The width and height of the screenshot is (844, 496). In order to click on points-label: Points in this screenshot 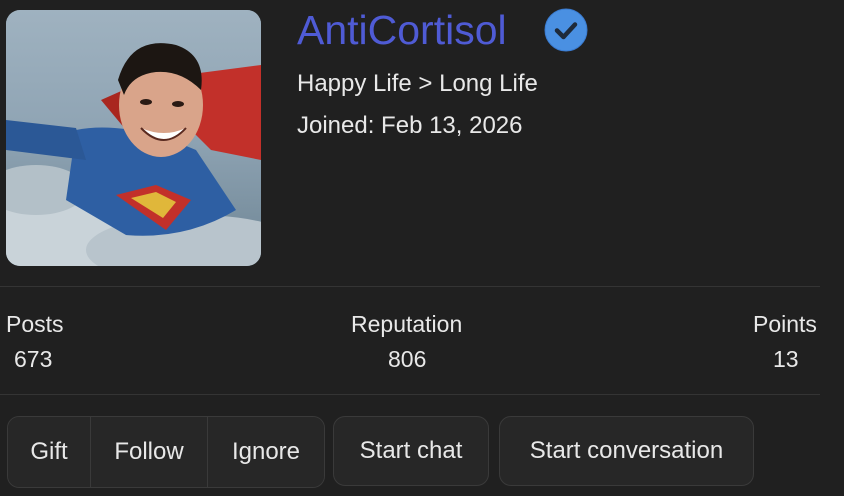, I will do `click(785, 324)`.